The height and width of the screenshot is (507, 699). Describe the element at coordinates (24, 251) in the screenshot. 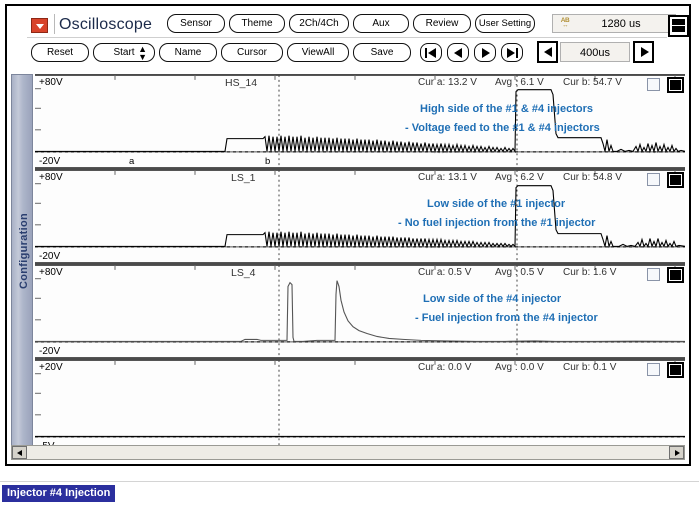

I see `sidebar-configuration-label: Configuration` at that location.